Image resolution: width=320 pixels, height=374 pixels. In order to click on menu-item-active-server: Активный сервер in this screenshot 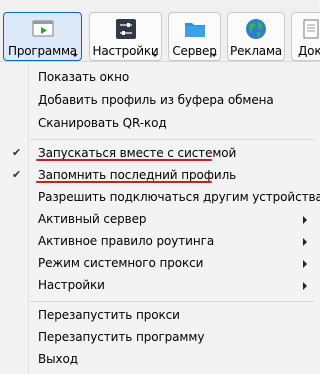, I will do `click(159, 220)`.